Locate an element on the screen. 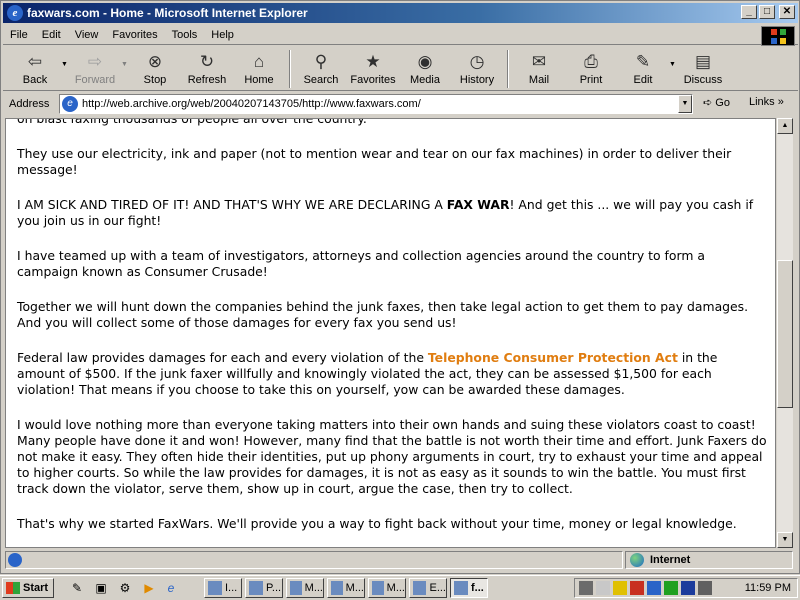  home-button: ⌂ Home is located at coordinates (259, 69).